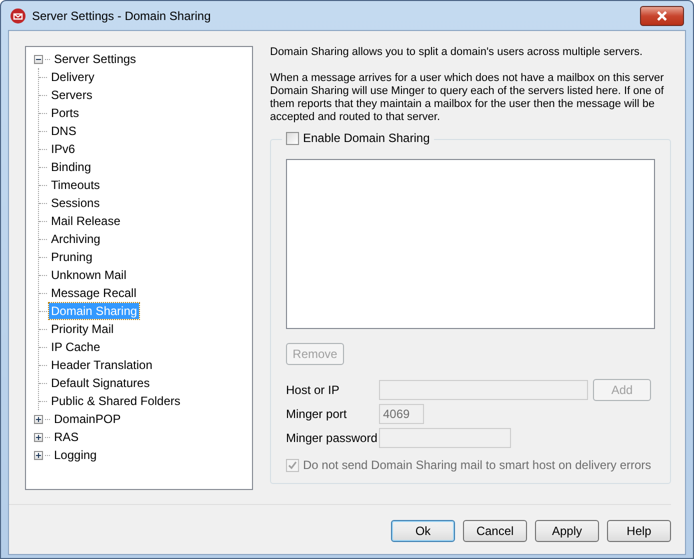 Image resolution: width=694 pixels, height=559 pixels. I want to click on tree-item: RAS, so click(66, 437).